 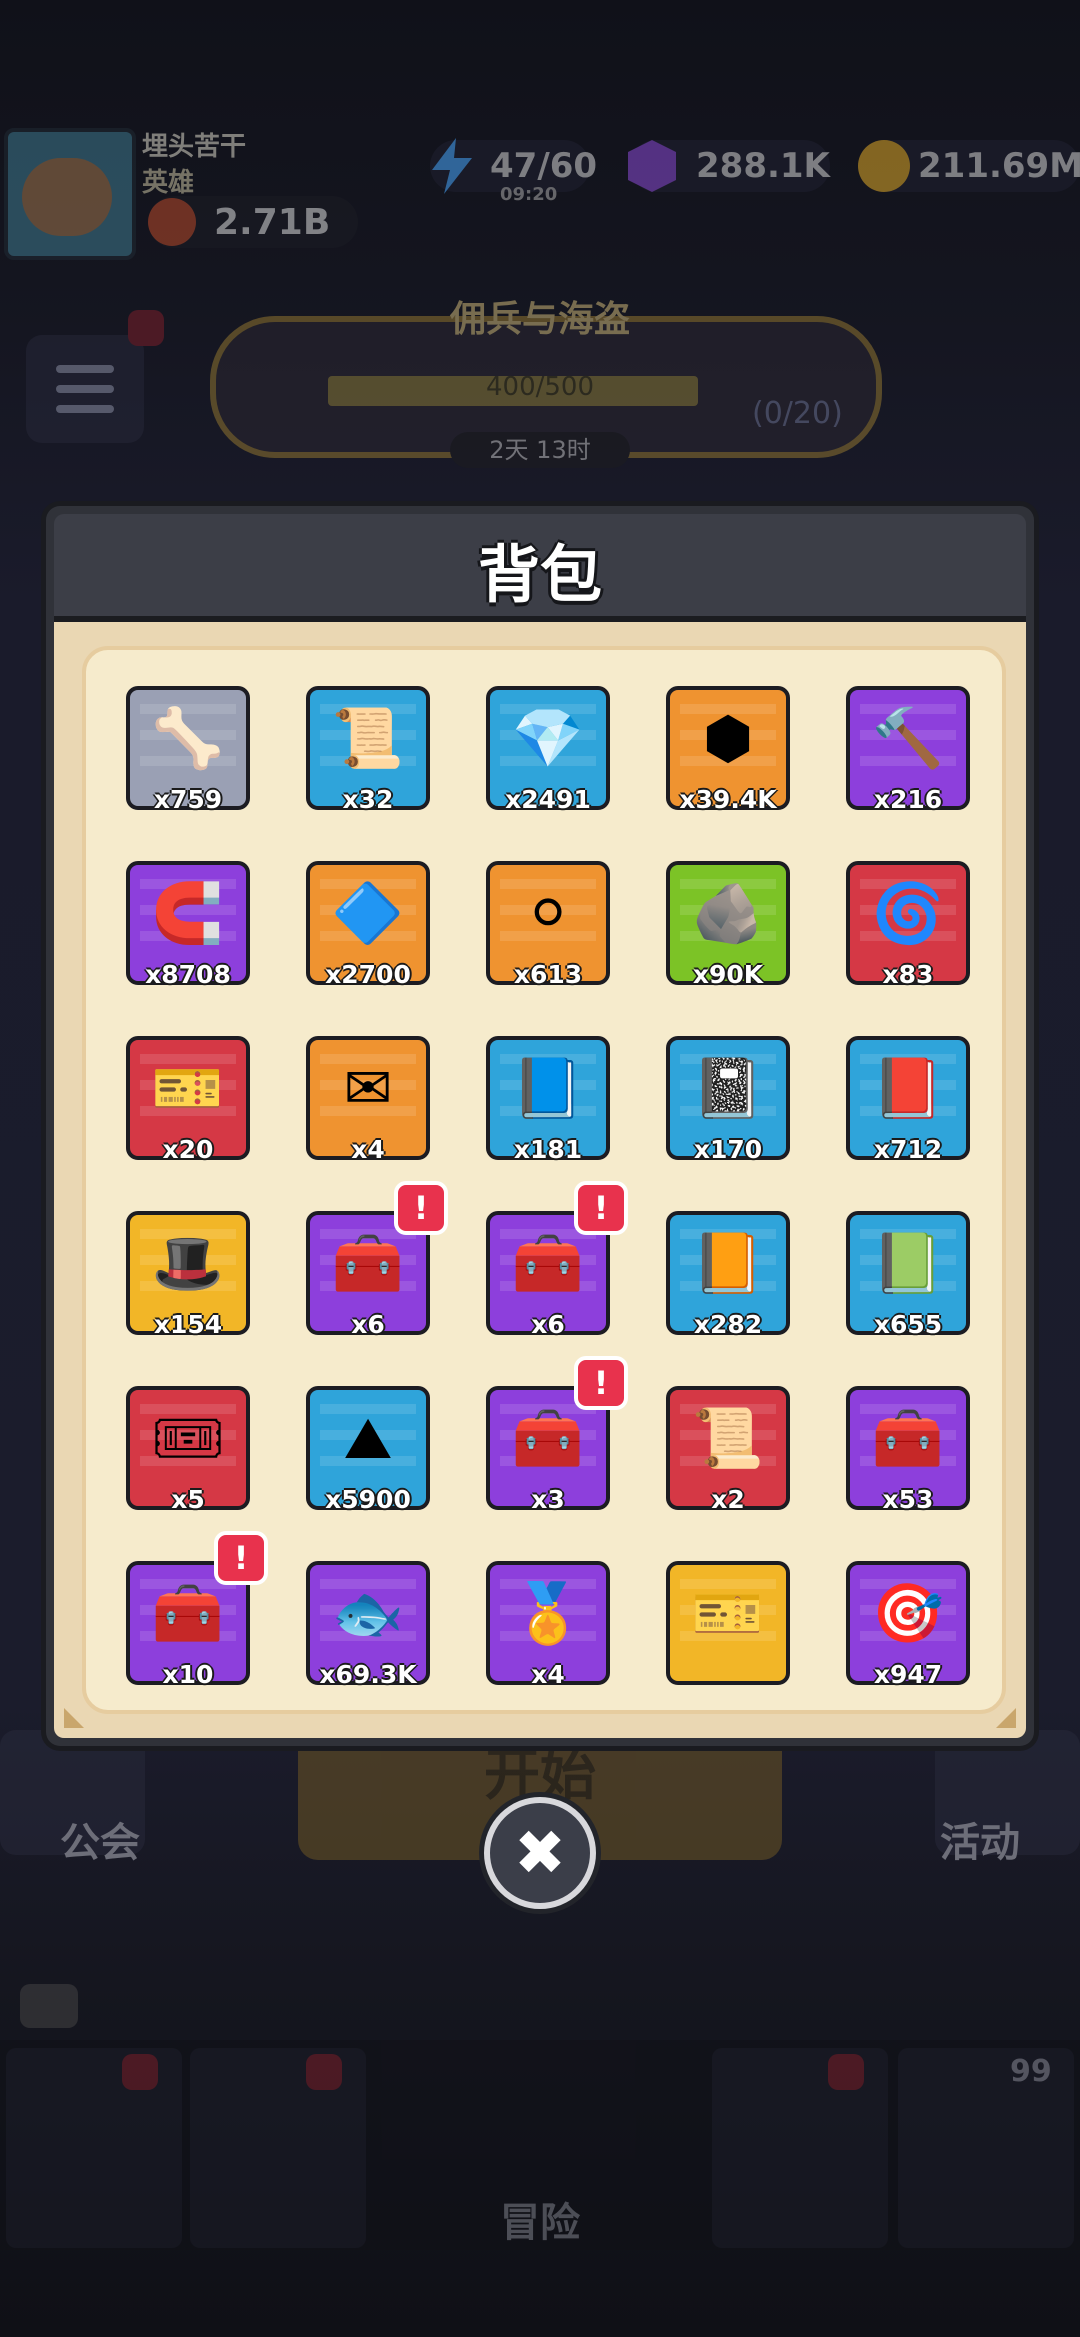 I want to click on inventory-slot: 🐟 x69.3K, so click(x=368, y=1625).